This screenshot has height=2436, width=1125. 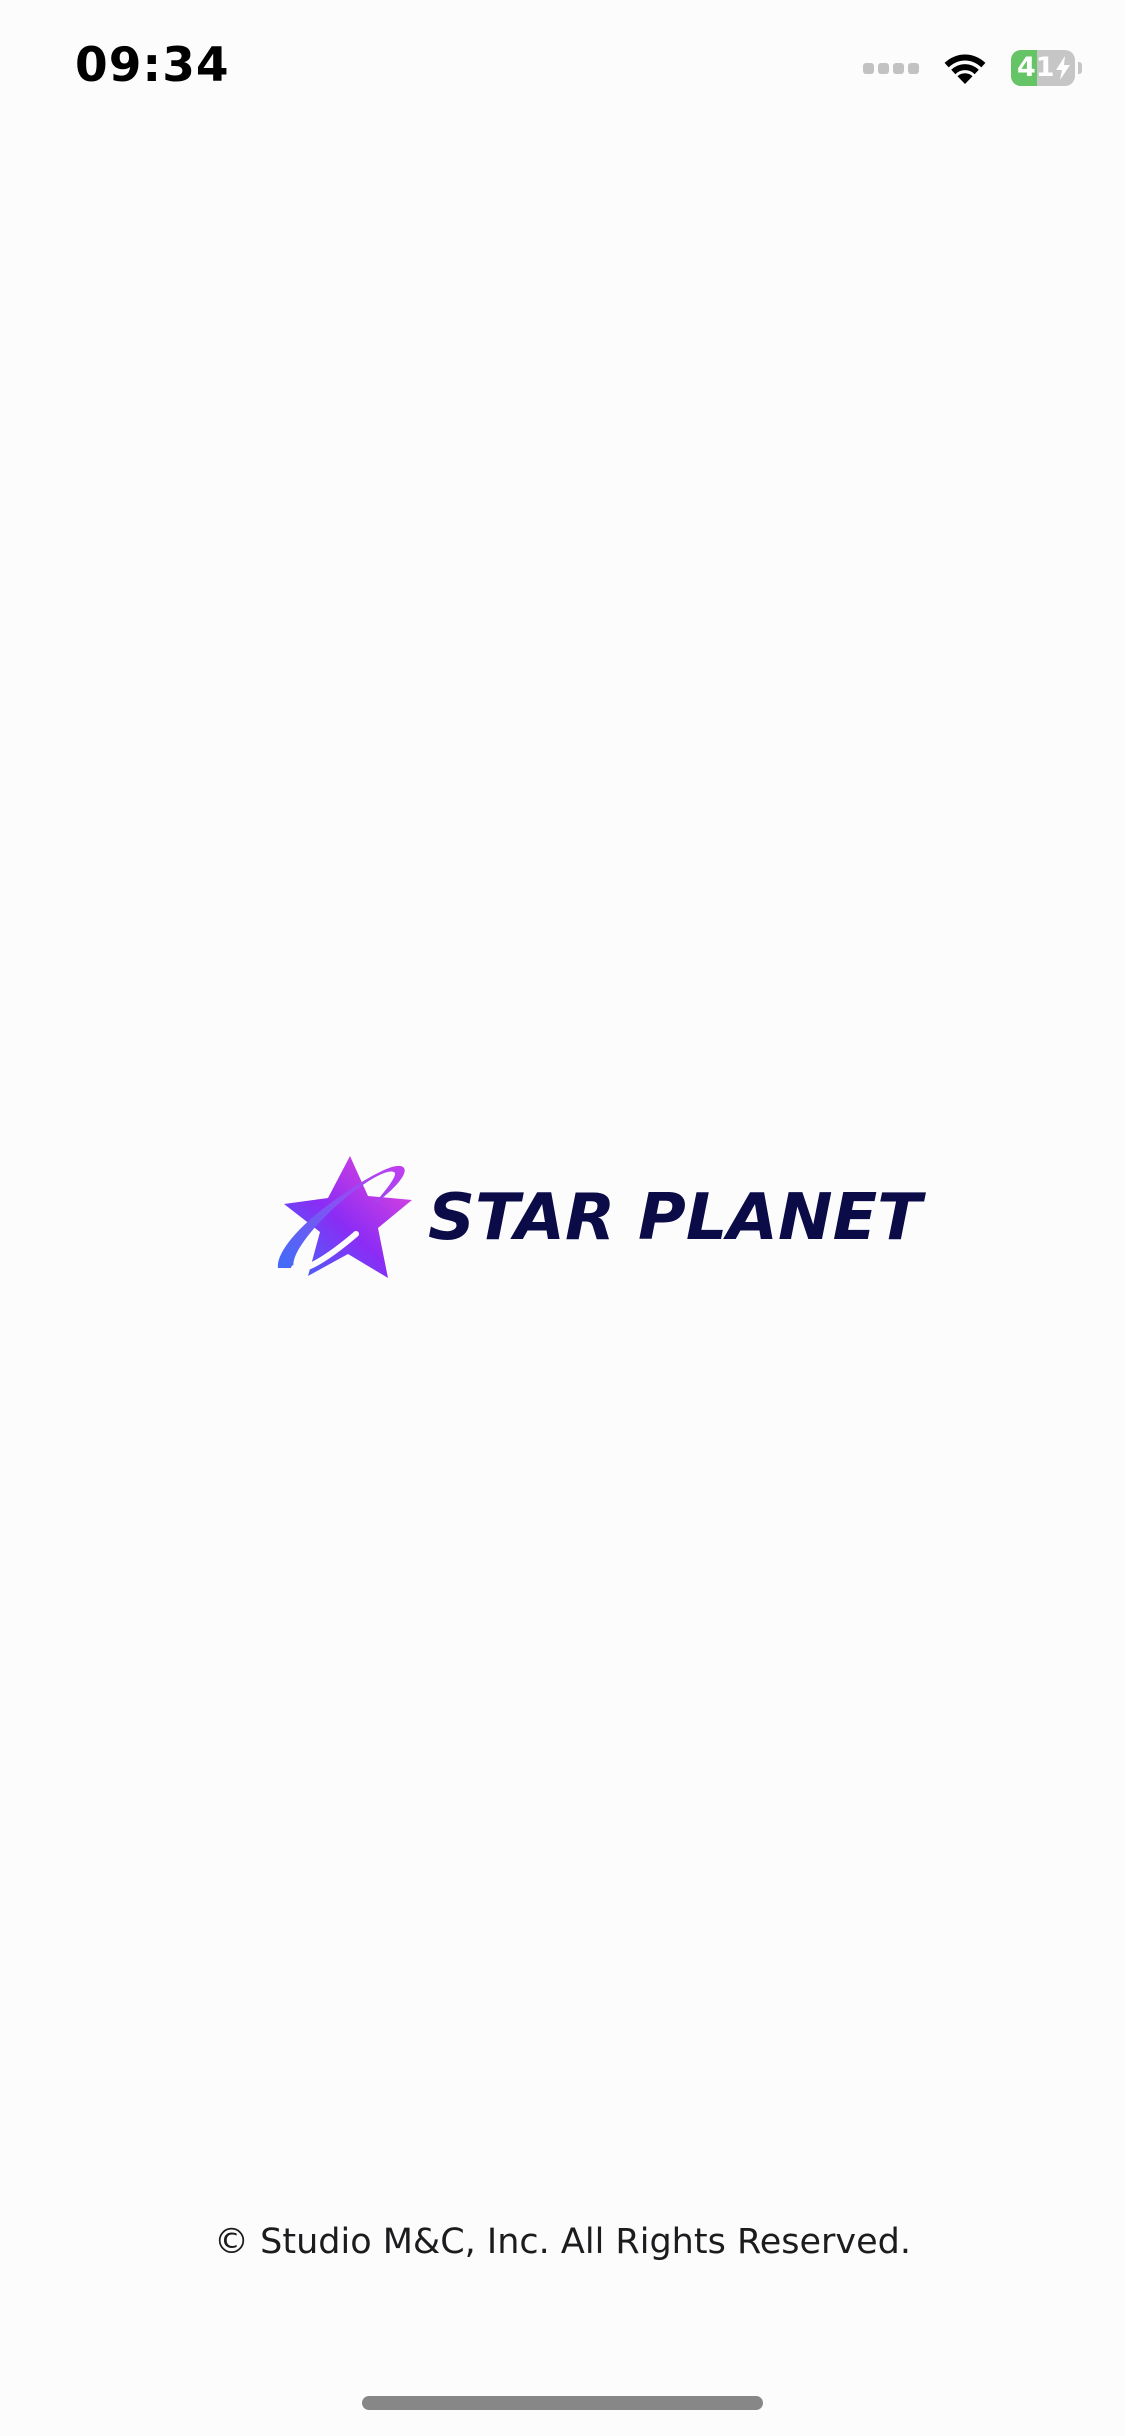 What do you see at coordinates (562, 2242) in the screenshot?
I see `copyright-text: © Studio M&C, Inc. All Rights Reserved.` at bounding box center [562, 2242].